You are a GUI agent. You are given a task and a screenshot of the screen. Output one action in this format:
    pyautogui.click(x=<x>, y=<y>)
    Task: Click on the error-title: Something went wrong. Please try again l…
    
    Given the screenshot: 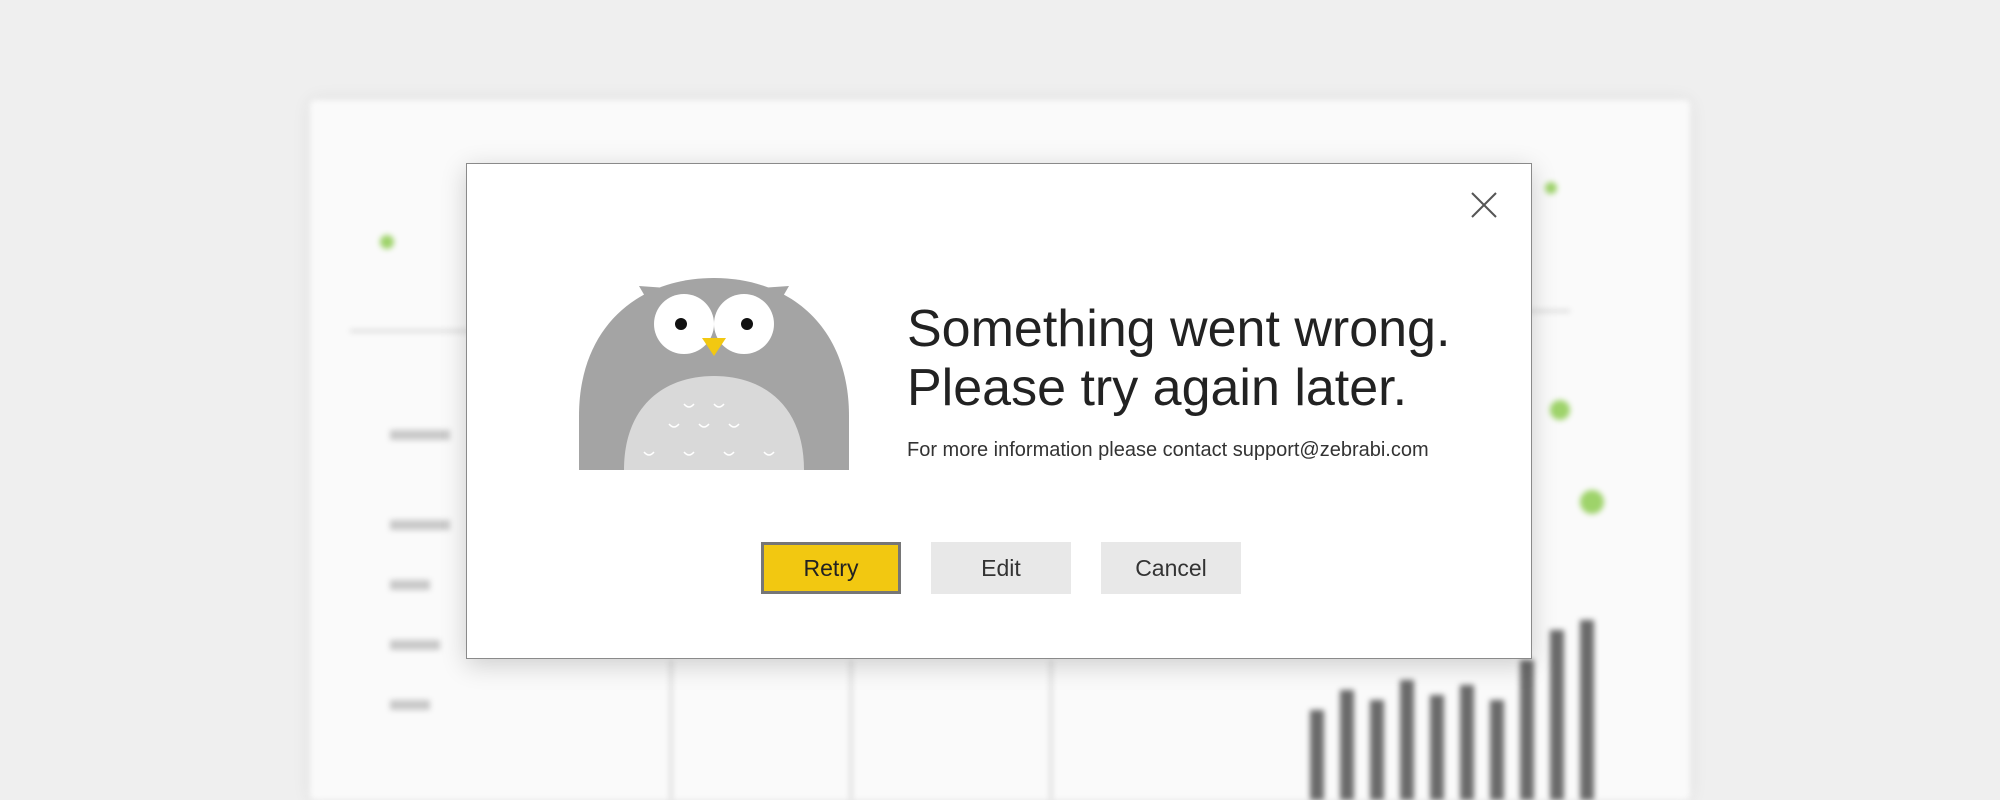 What is the action you would take?
    pyautogui.click(x=1207, y=359)
    